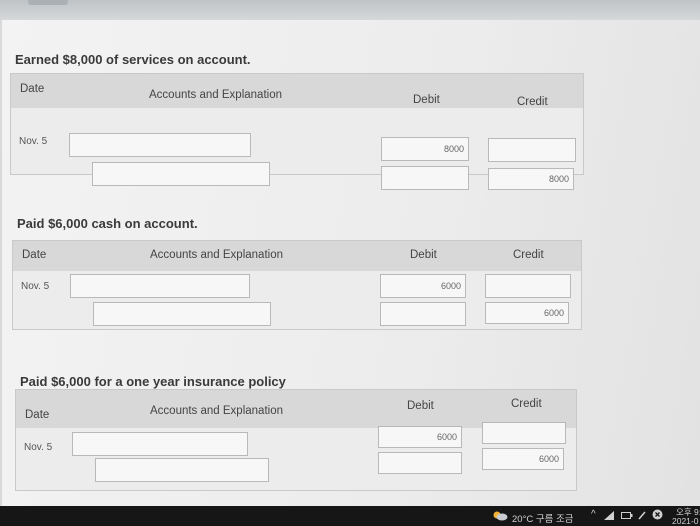  What do you see at coordinates (657, 516) in the screenshot?
I see `close-icon` at bounding box center [657, 516].